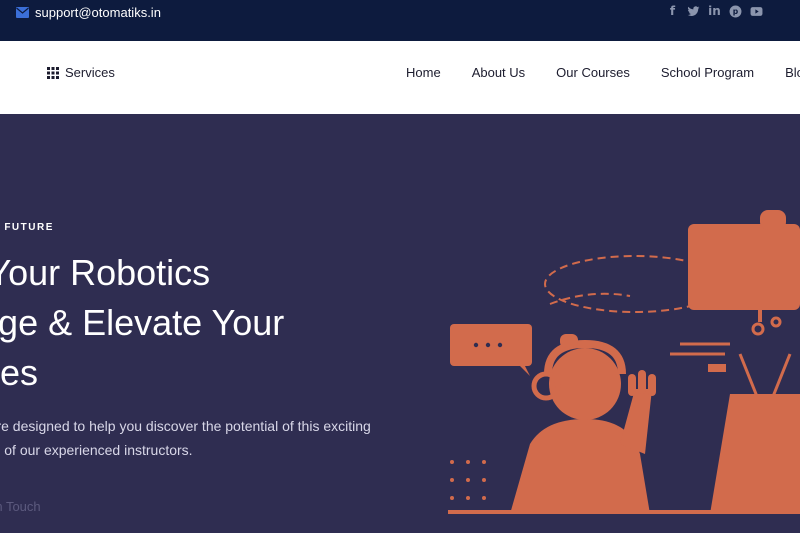 The height and width of the screenshot is (533, 800). What do you see at coordinates (498, 72) in the screenshot?
I see `nav-item-about-us: About Us` at bounding box center [498, 72].